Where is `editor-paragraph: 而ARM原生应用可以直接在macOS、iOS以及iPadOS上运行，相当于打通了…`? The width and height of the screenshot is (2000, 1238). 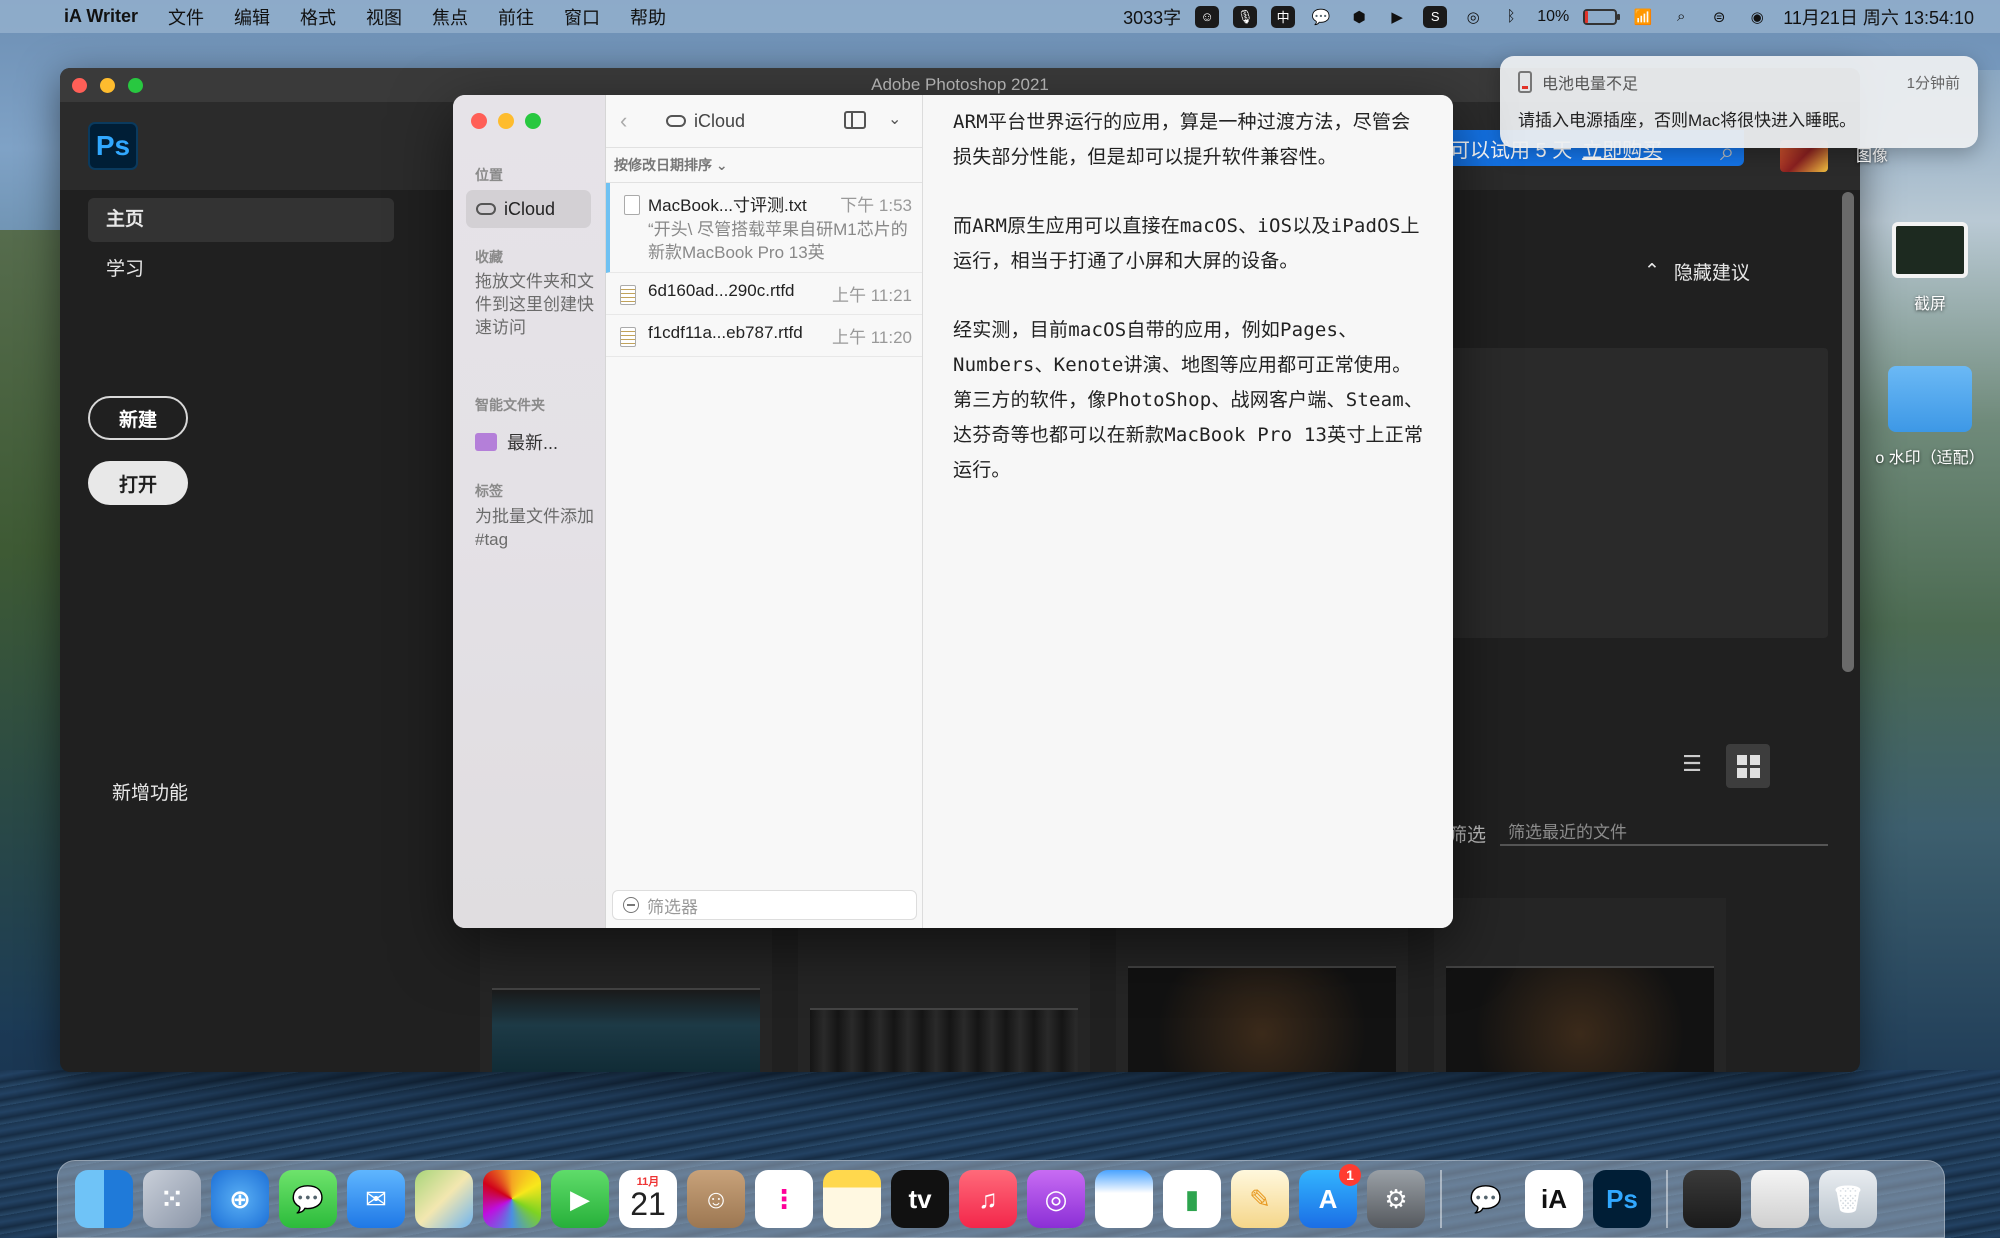
editor-paragraph: 而ARM原生应用可以直接在macOS、iOS以及iPadOS上运行，相当于打通了… is located at coordinates (1190, 244).